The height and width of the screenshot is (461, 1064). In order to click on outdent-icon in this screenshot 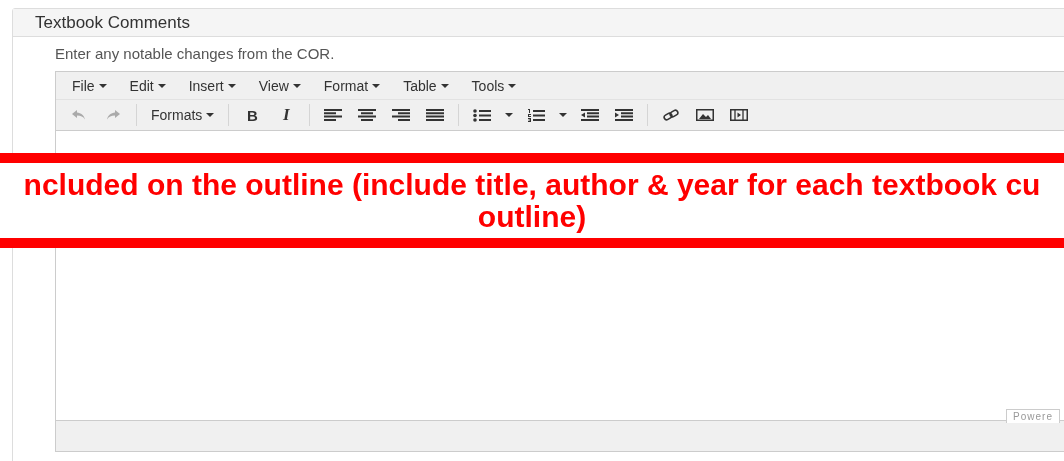, I will do `click(590, 115)`.